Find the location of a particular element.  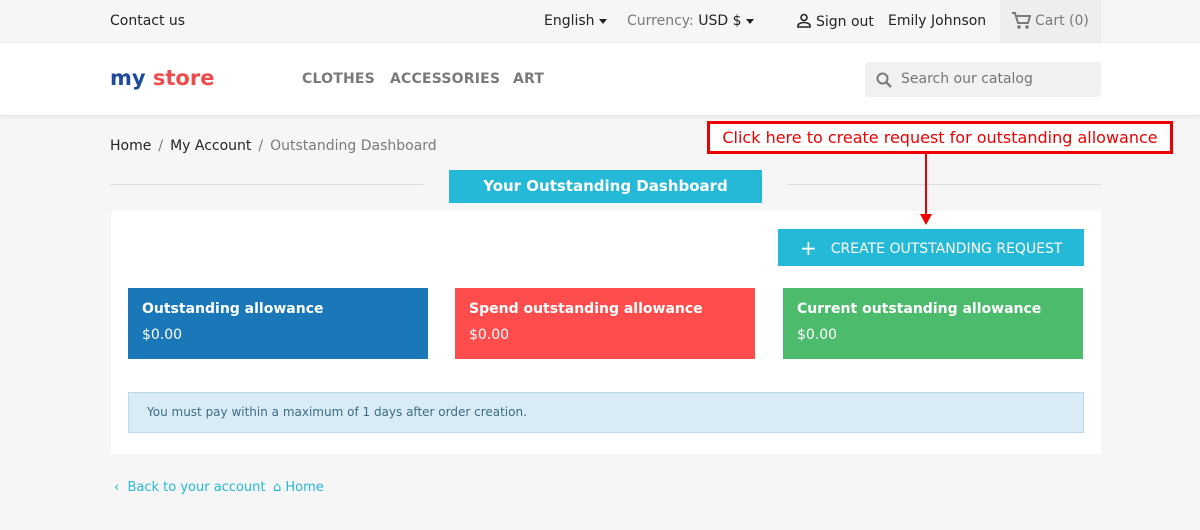

home-icon: ⌂ is located at coordinates (277, 487).